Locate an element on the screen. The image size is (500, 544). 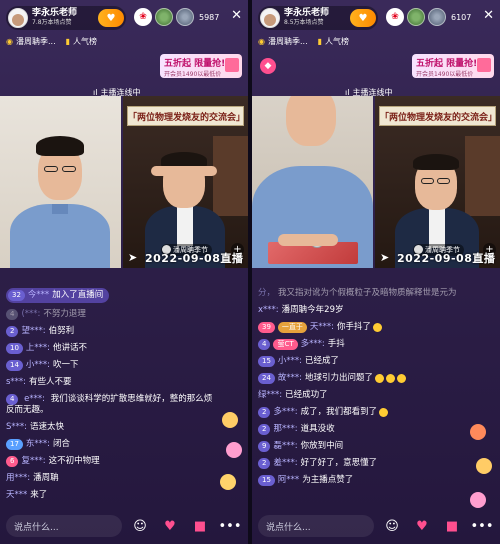
chat-username: s***: is located at coordinates (16, 382).